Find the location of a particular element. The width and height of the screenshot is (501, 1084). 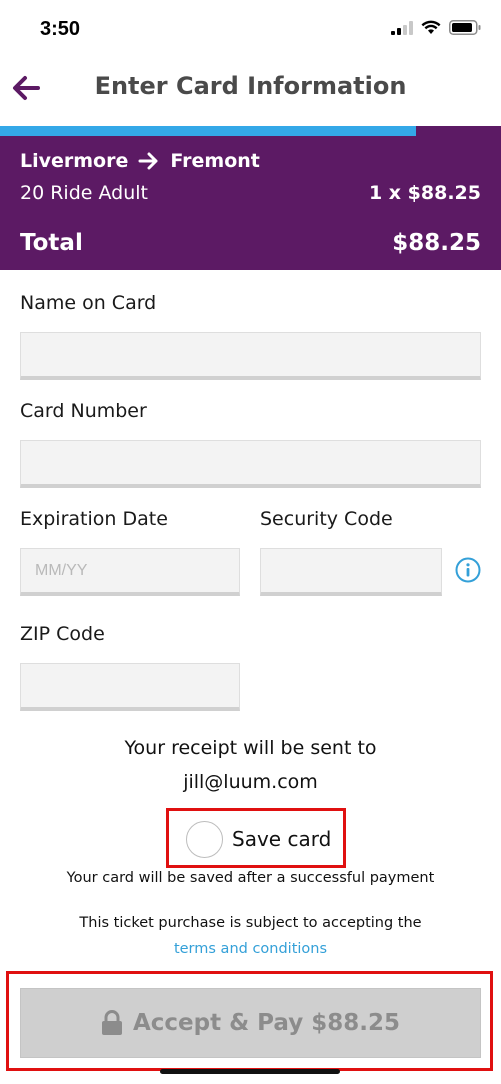

zip-code-label: ZIP Code is located at coordinates (62, 634).